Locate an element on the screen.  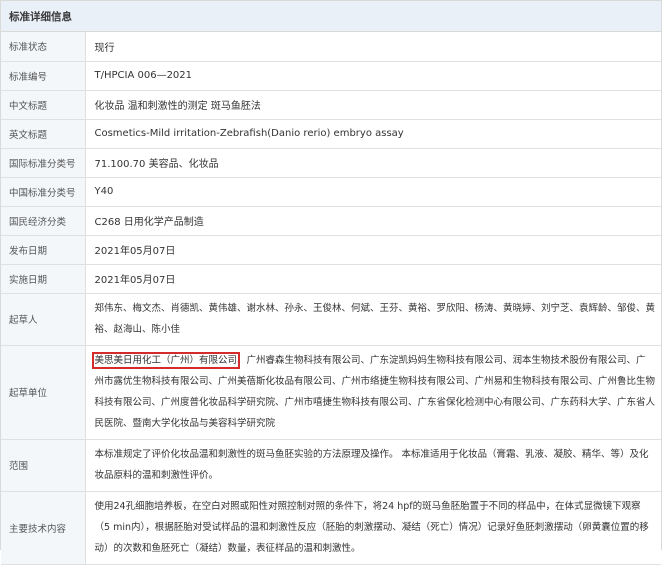
number-value: T/HPCIA 006—2021 is located at coordinates (373, 76).